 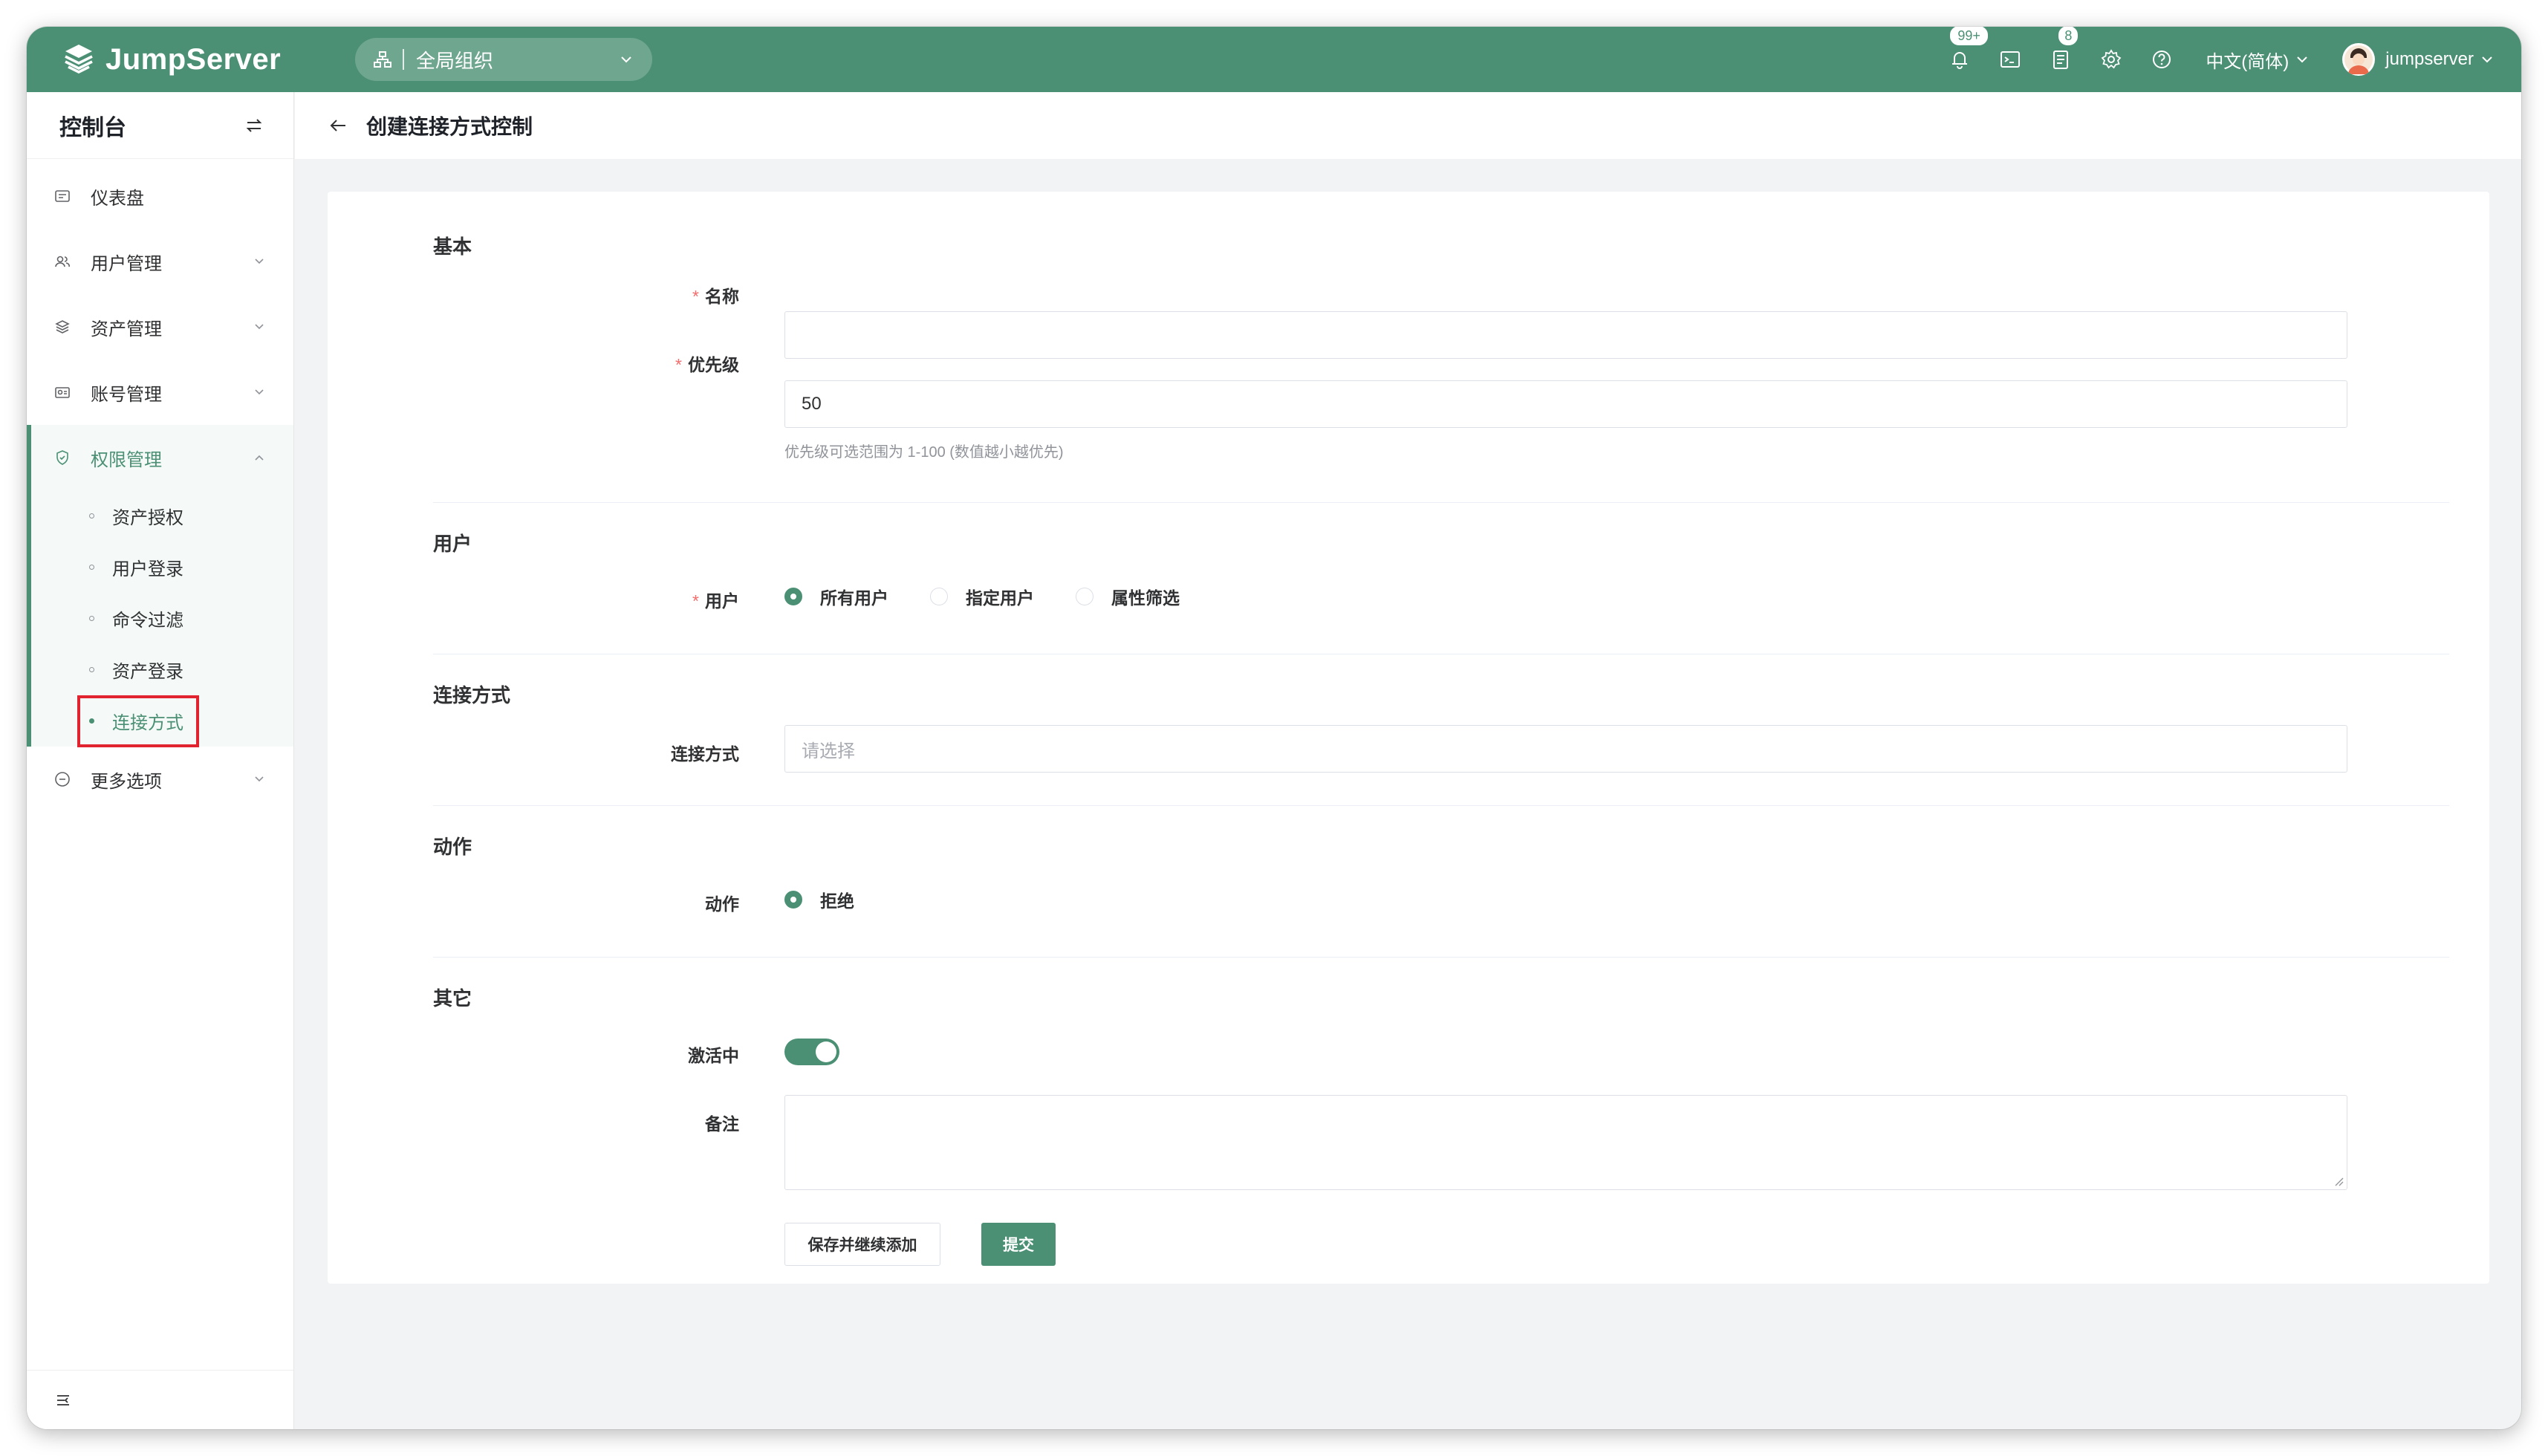 I want to click on sidebar-item-permissions: 权限管理, so click(x=162, y=458).